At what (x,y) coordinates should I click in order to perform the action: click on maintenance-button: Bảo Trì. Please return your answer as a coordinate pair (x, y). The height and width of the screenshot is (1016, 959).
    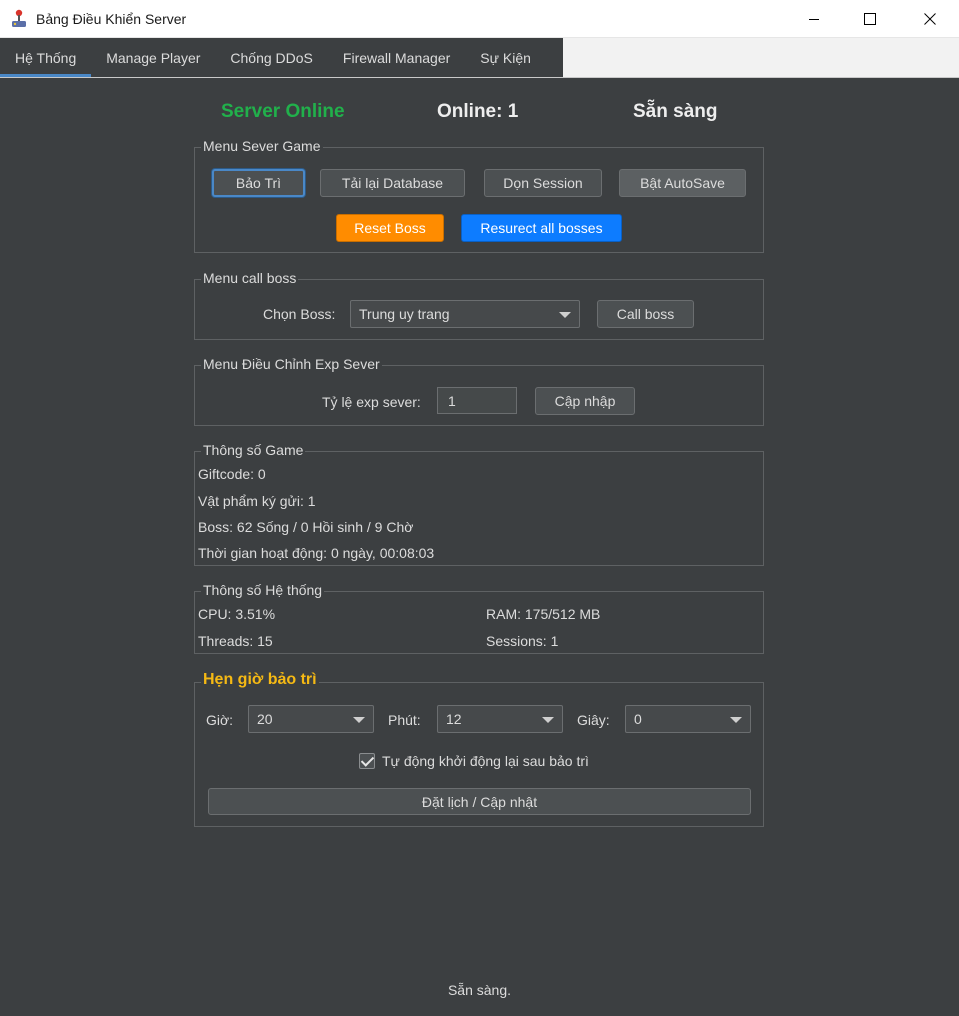
    Looking at the image, I should click on (258, 183).